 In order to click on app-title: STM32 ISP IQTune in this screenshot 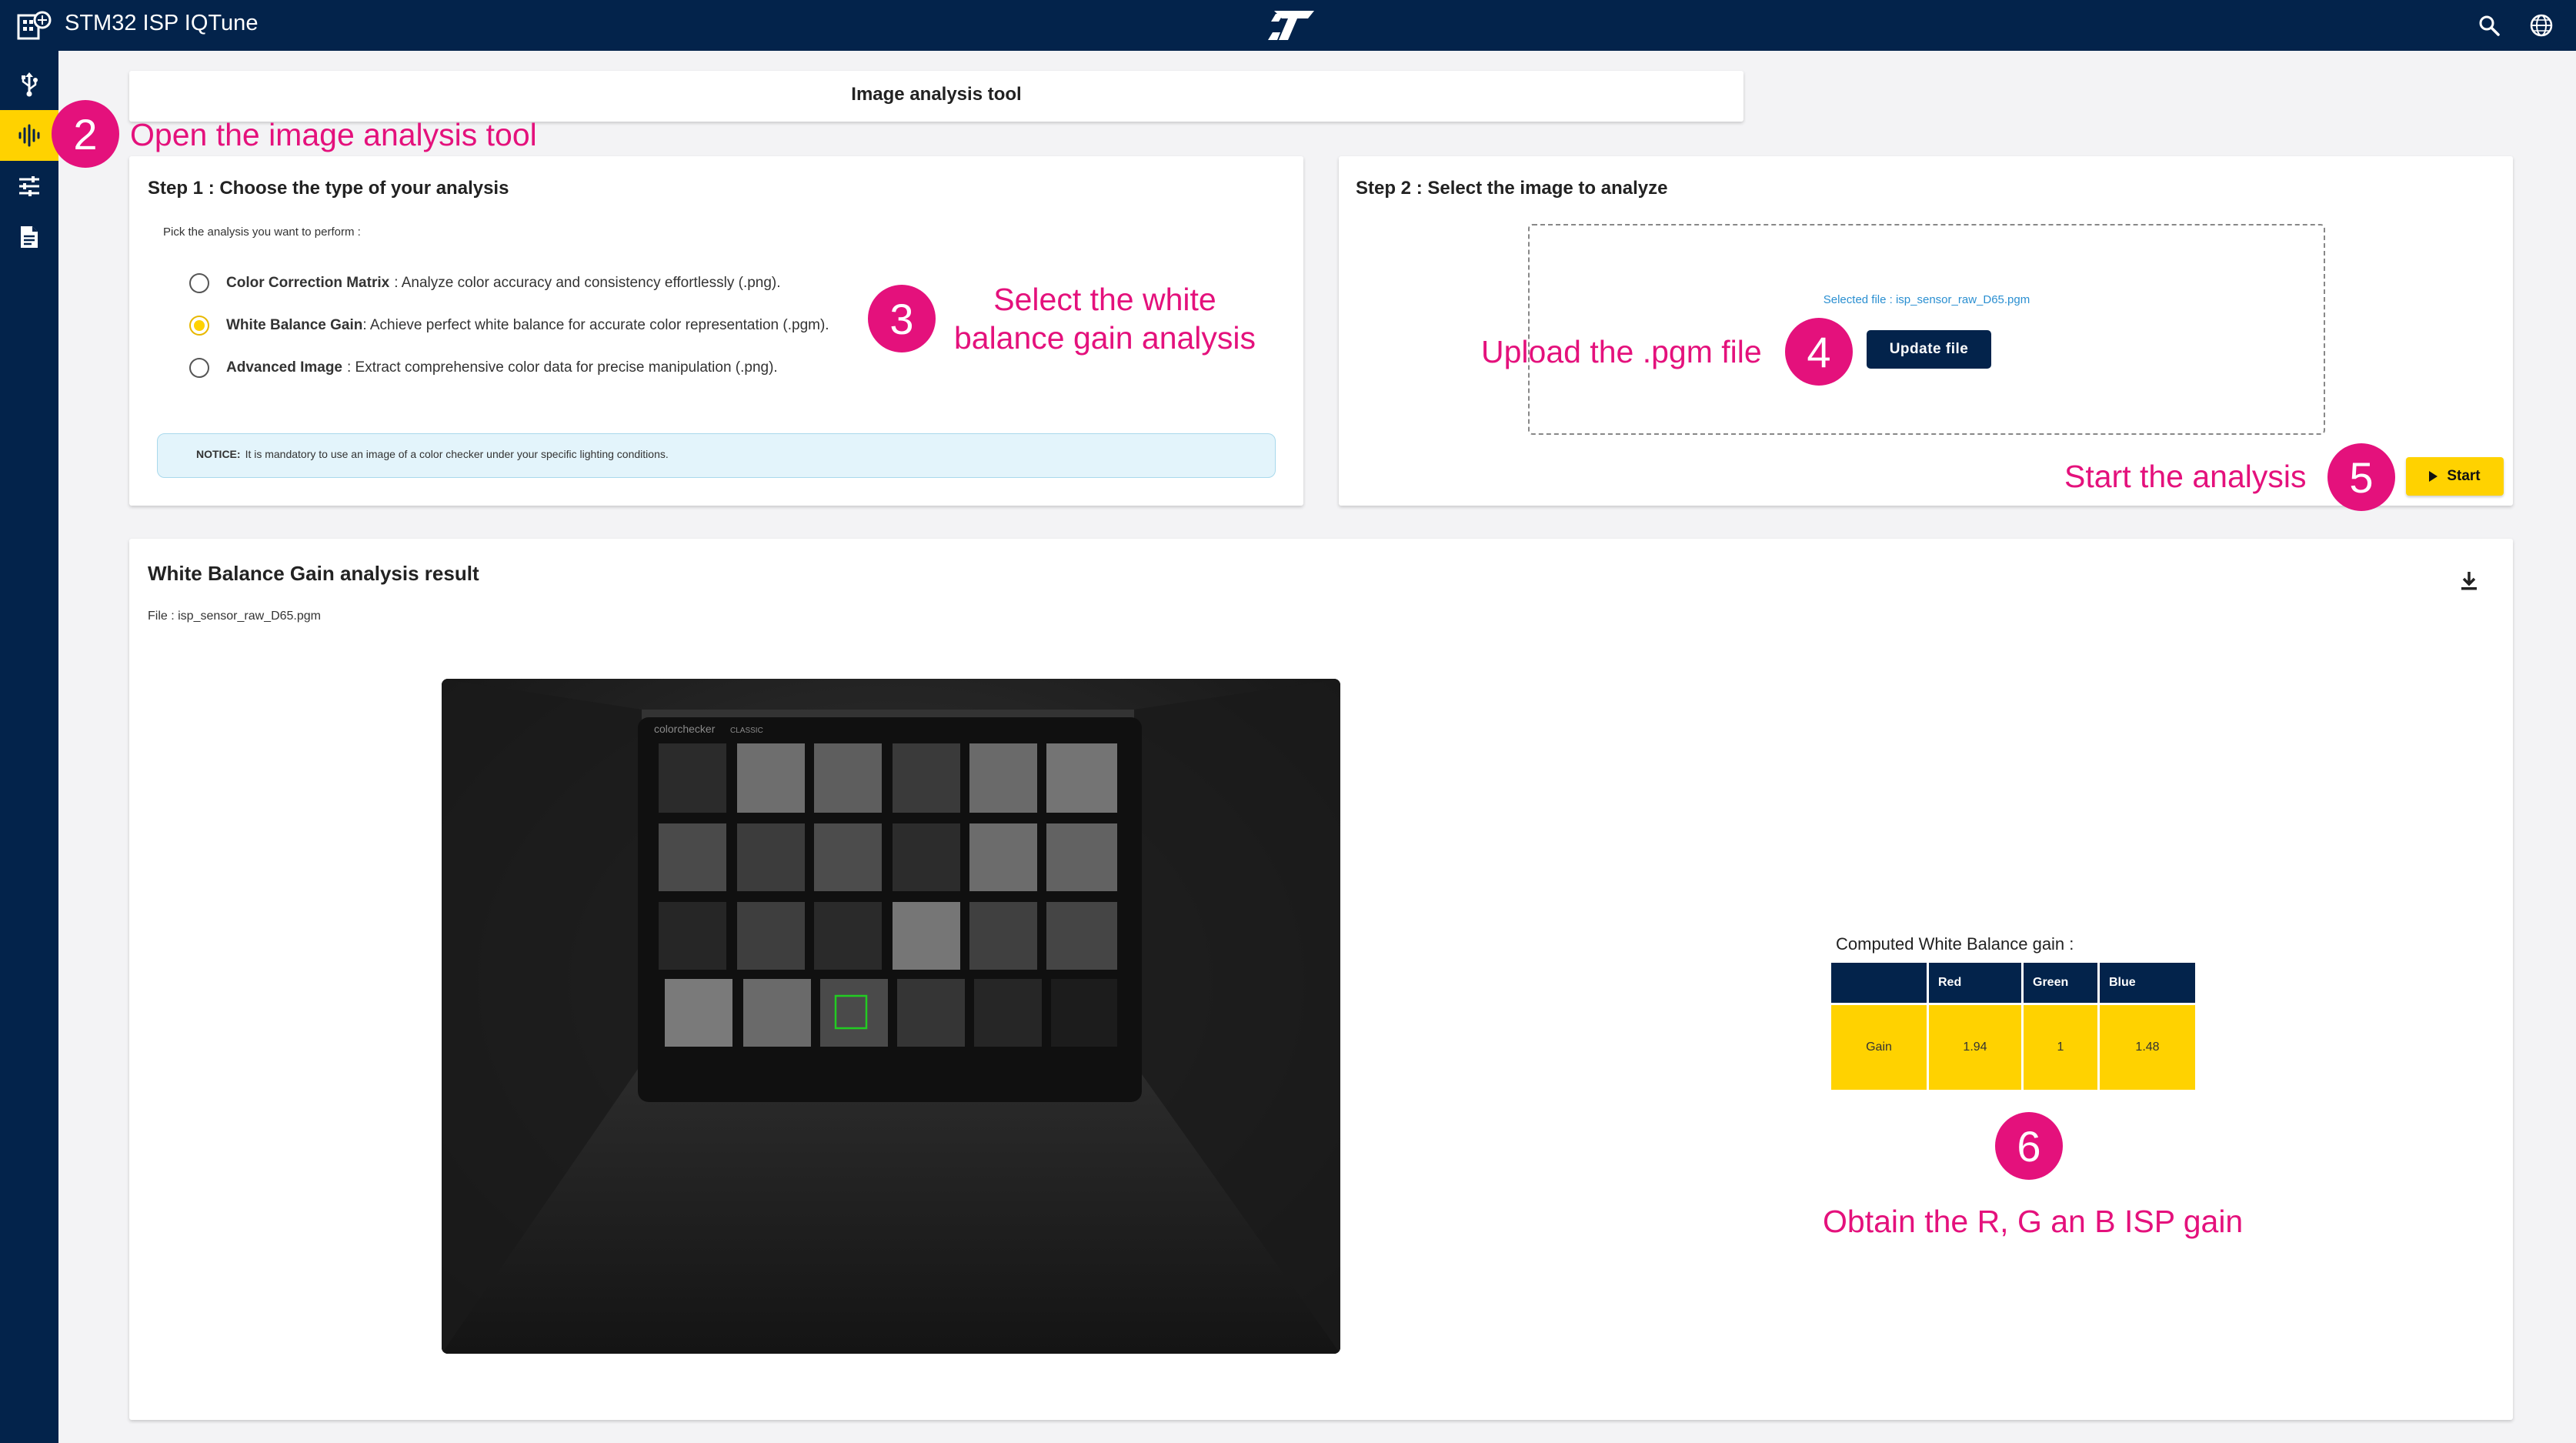, I will do `click(162, 23)`.